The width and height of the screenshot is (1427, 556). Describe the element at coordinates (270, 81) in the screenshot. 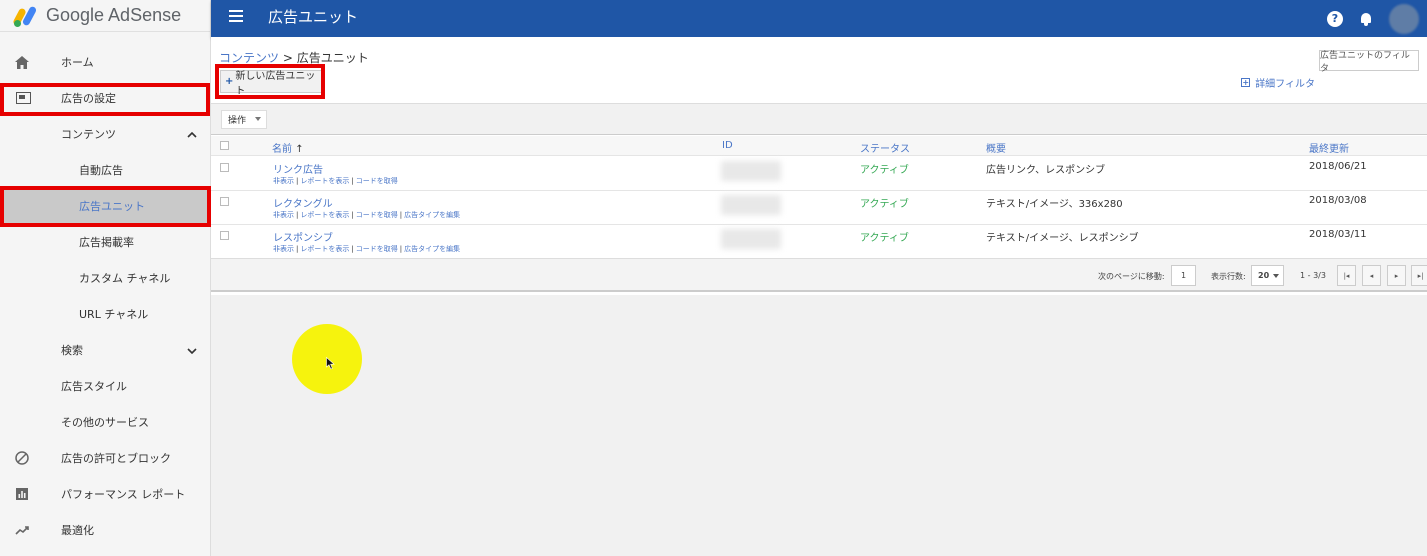

I see `highlight-box-new-ad-unit` at that location.